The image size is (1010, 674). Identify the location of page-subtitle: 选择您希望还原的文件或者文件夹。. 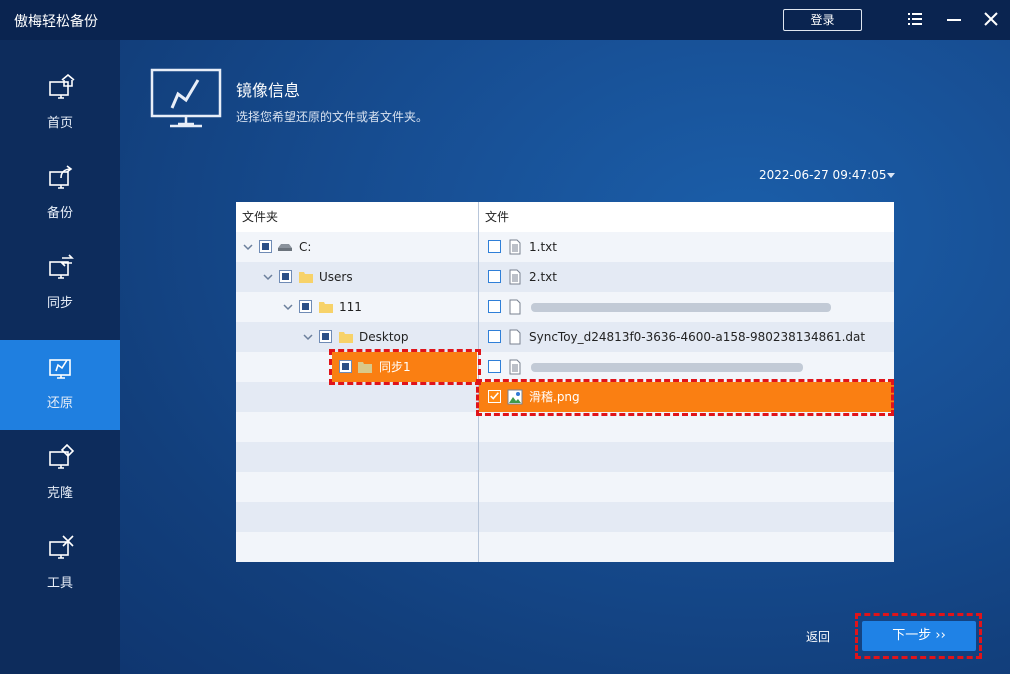
(332, 117).